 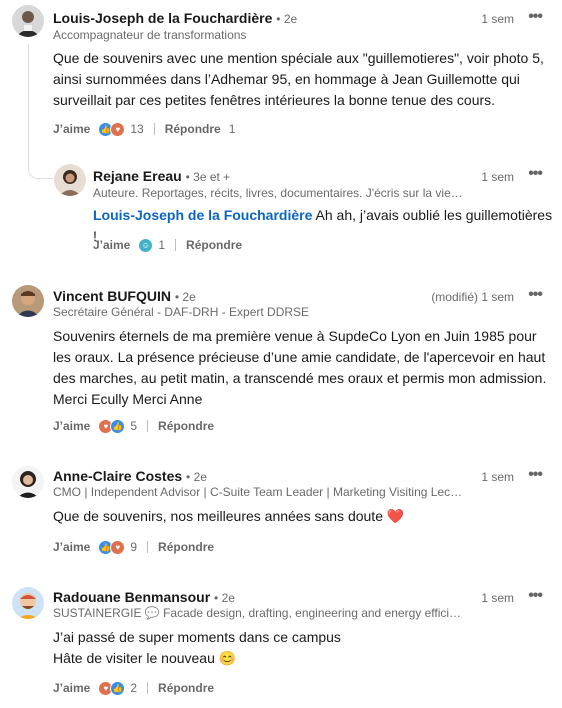 I want to click on reaction-count: 13, so click(x=137, y=129).